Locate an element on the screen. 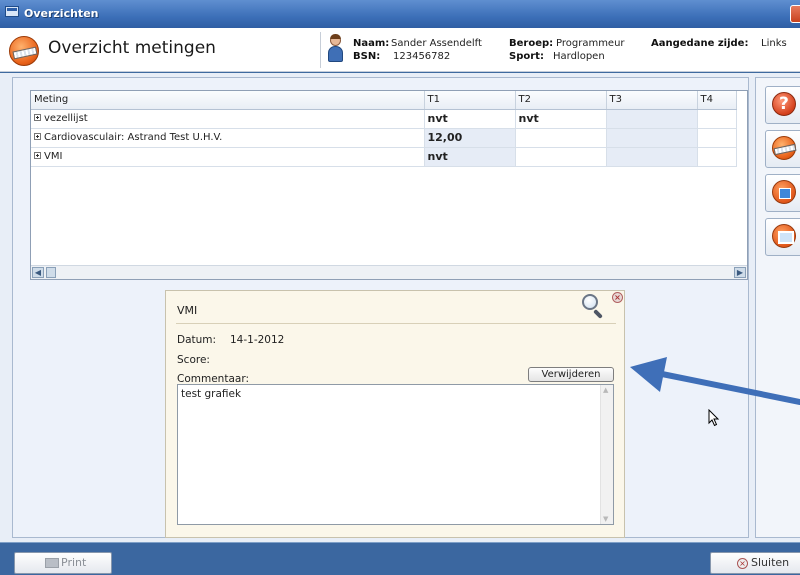 This screenshot has height=575, width=800. mouse-cursor-icon is located at coordinates (714, 418).